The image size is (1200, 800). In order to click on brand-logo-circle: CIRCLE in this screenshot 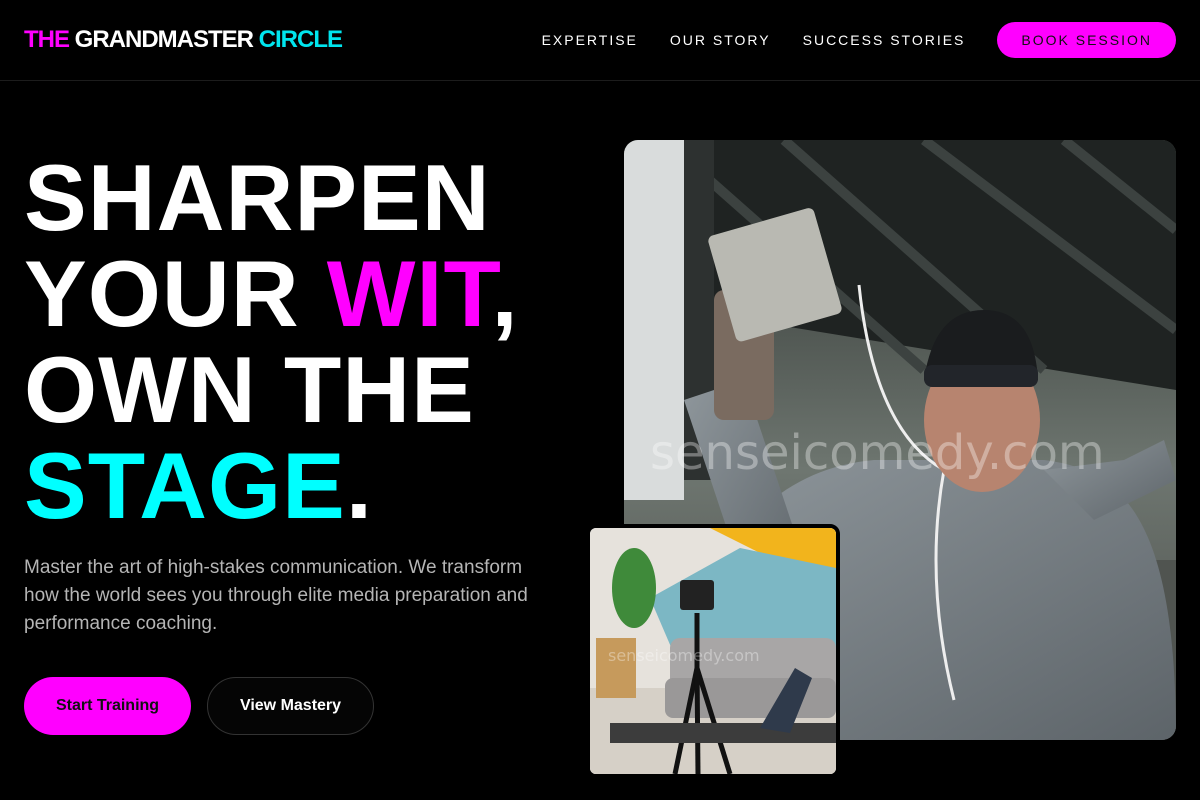, I will do `click(300, 39)`.